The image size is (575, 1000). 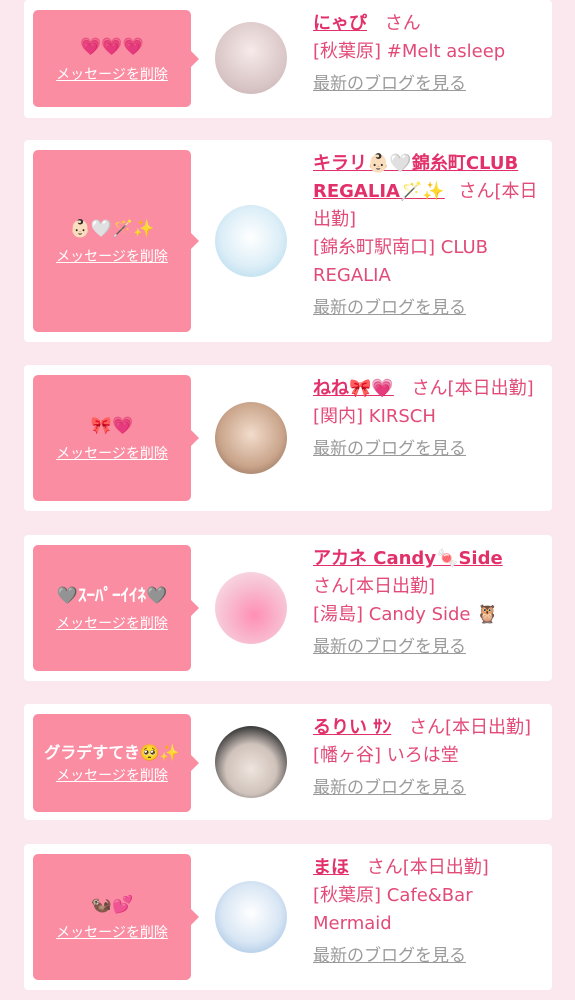 What do you see at coordinates (112, 752) in the screenshot?
I see `message-text: グラデすてき🥺✨` at bounding box center [112, 752].